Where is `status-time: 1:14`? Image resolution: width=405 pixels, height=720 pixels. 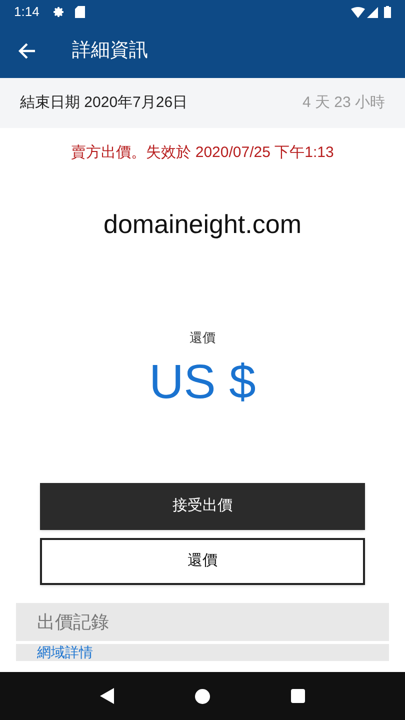
status-time: 1:14 is located at coordinates (27, 12).